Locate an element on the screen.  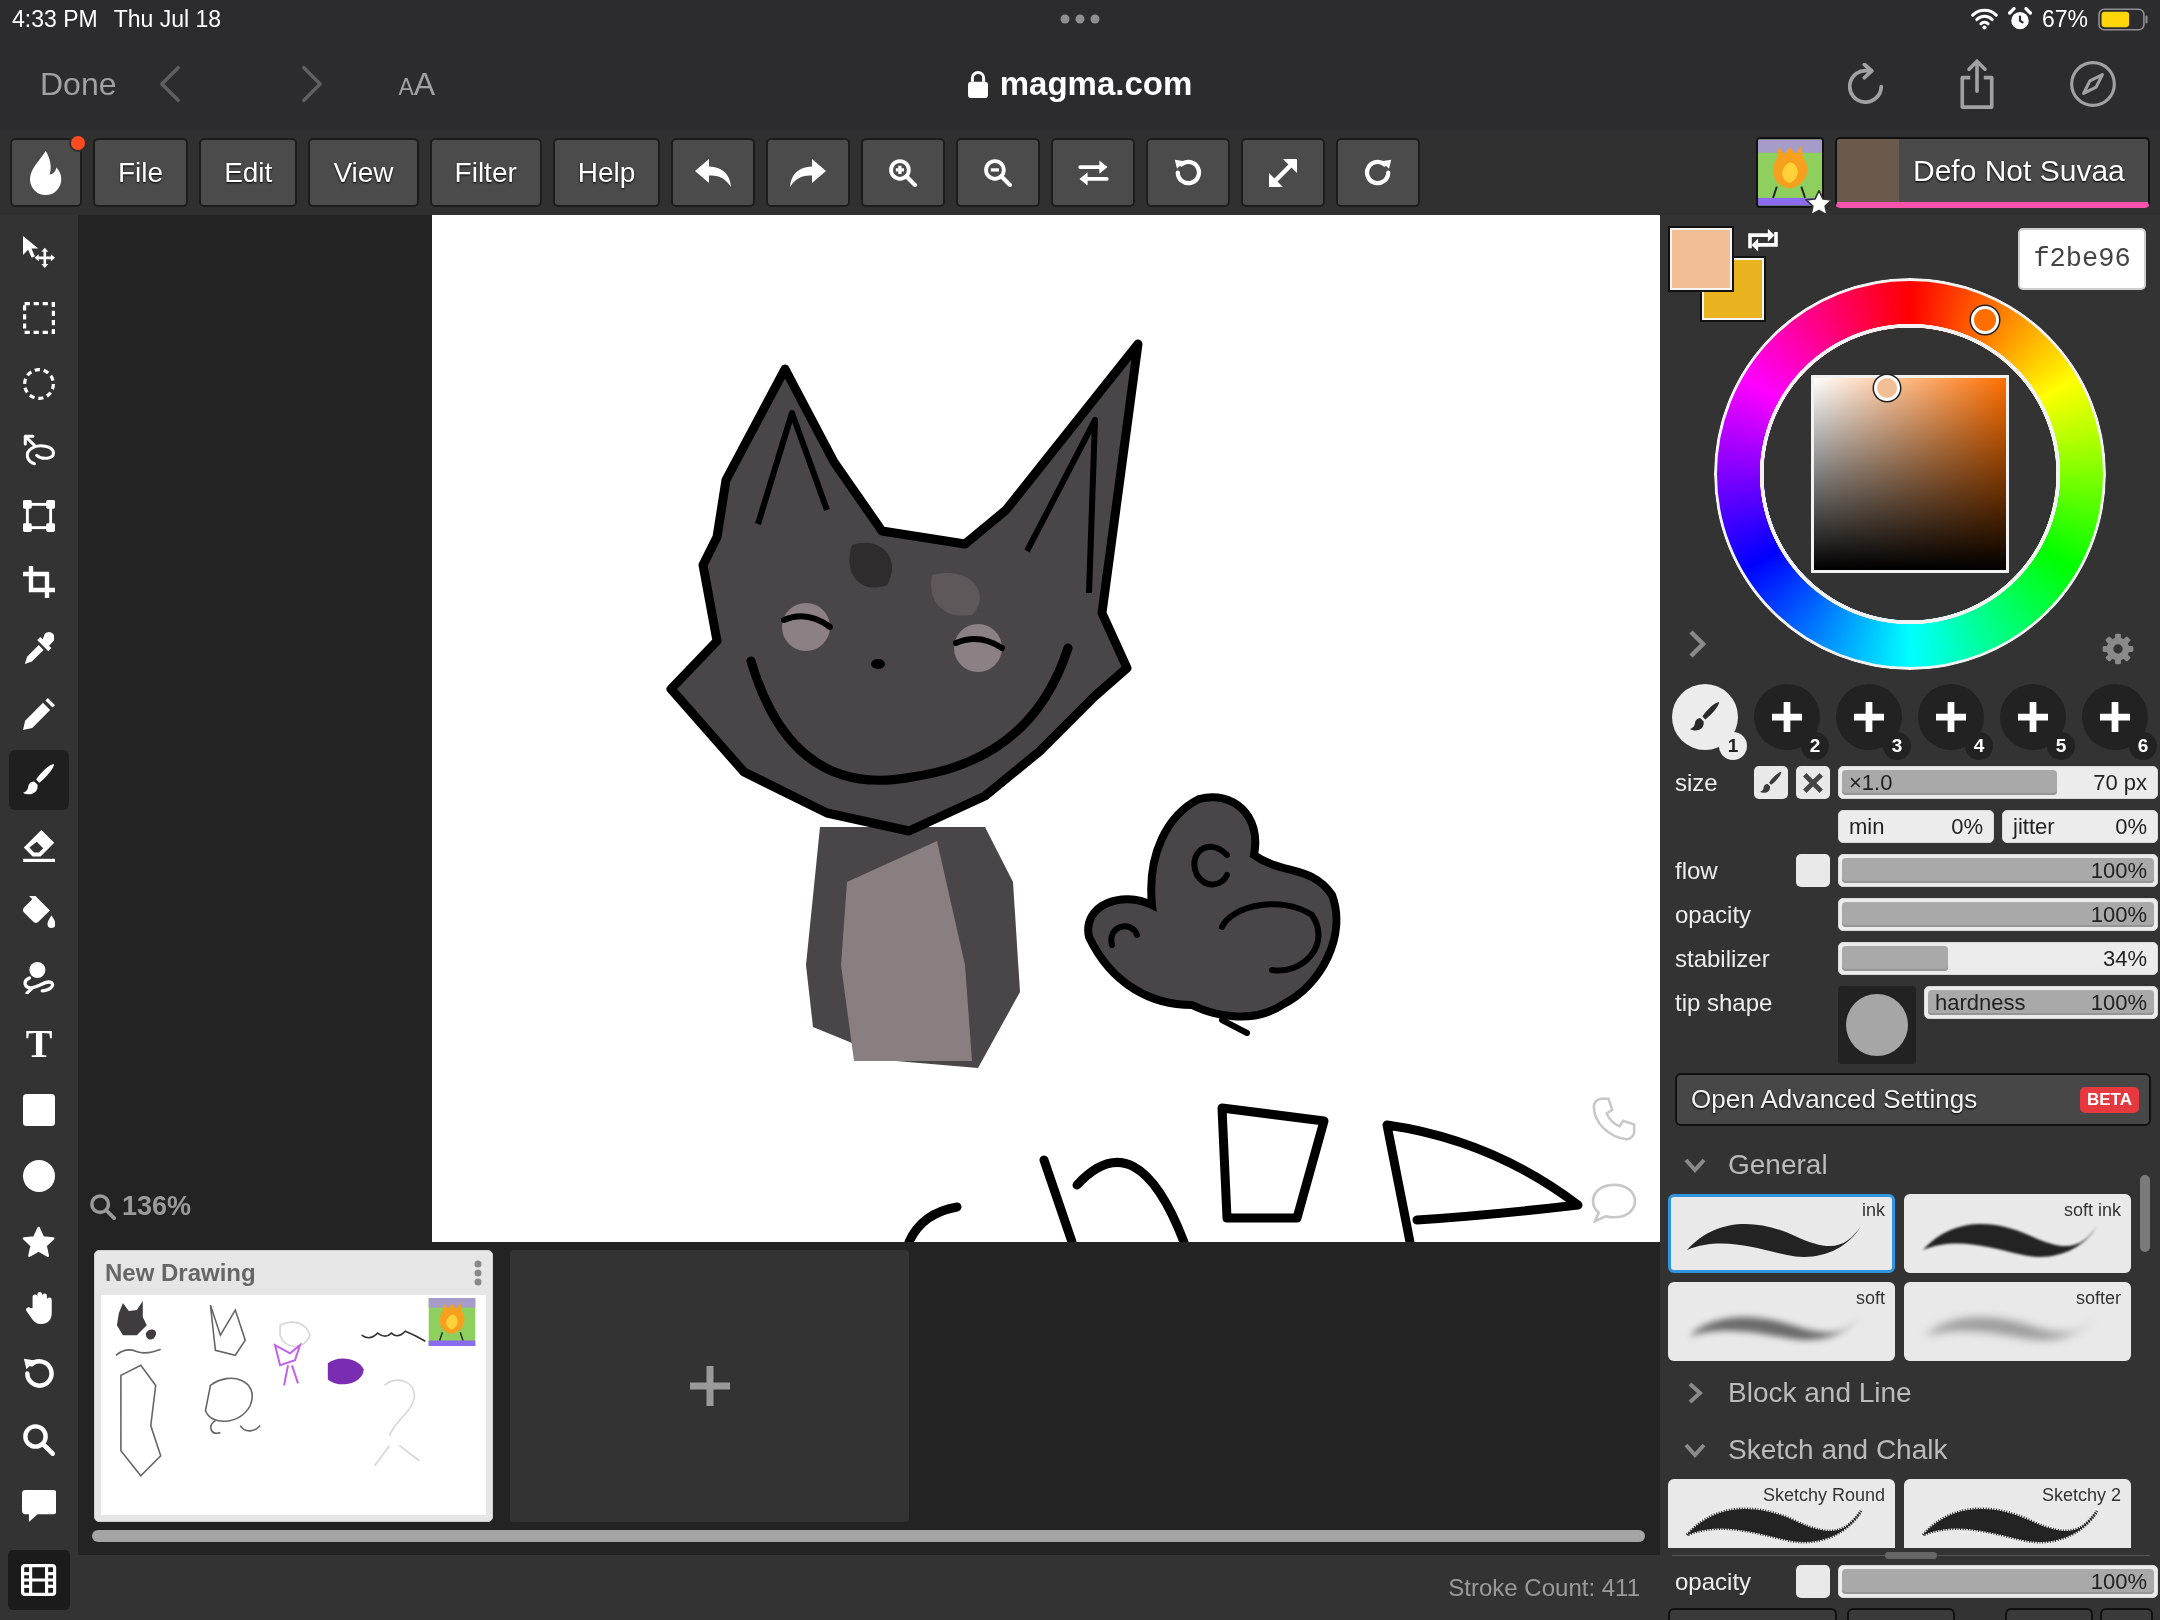
hand-icon is located at coordinates (39, 1308).